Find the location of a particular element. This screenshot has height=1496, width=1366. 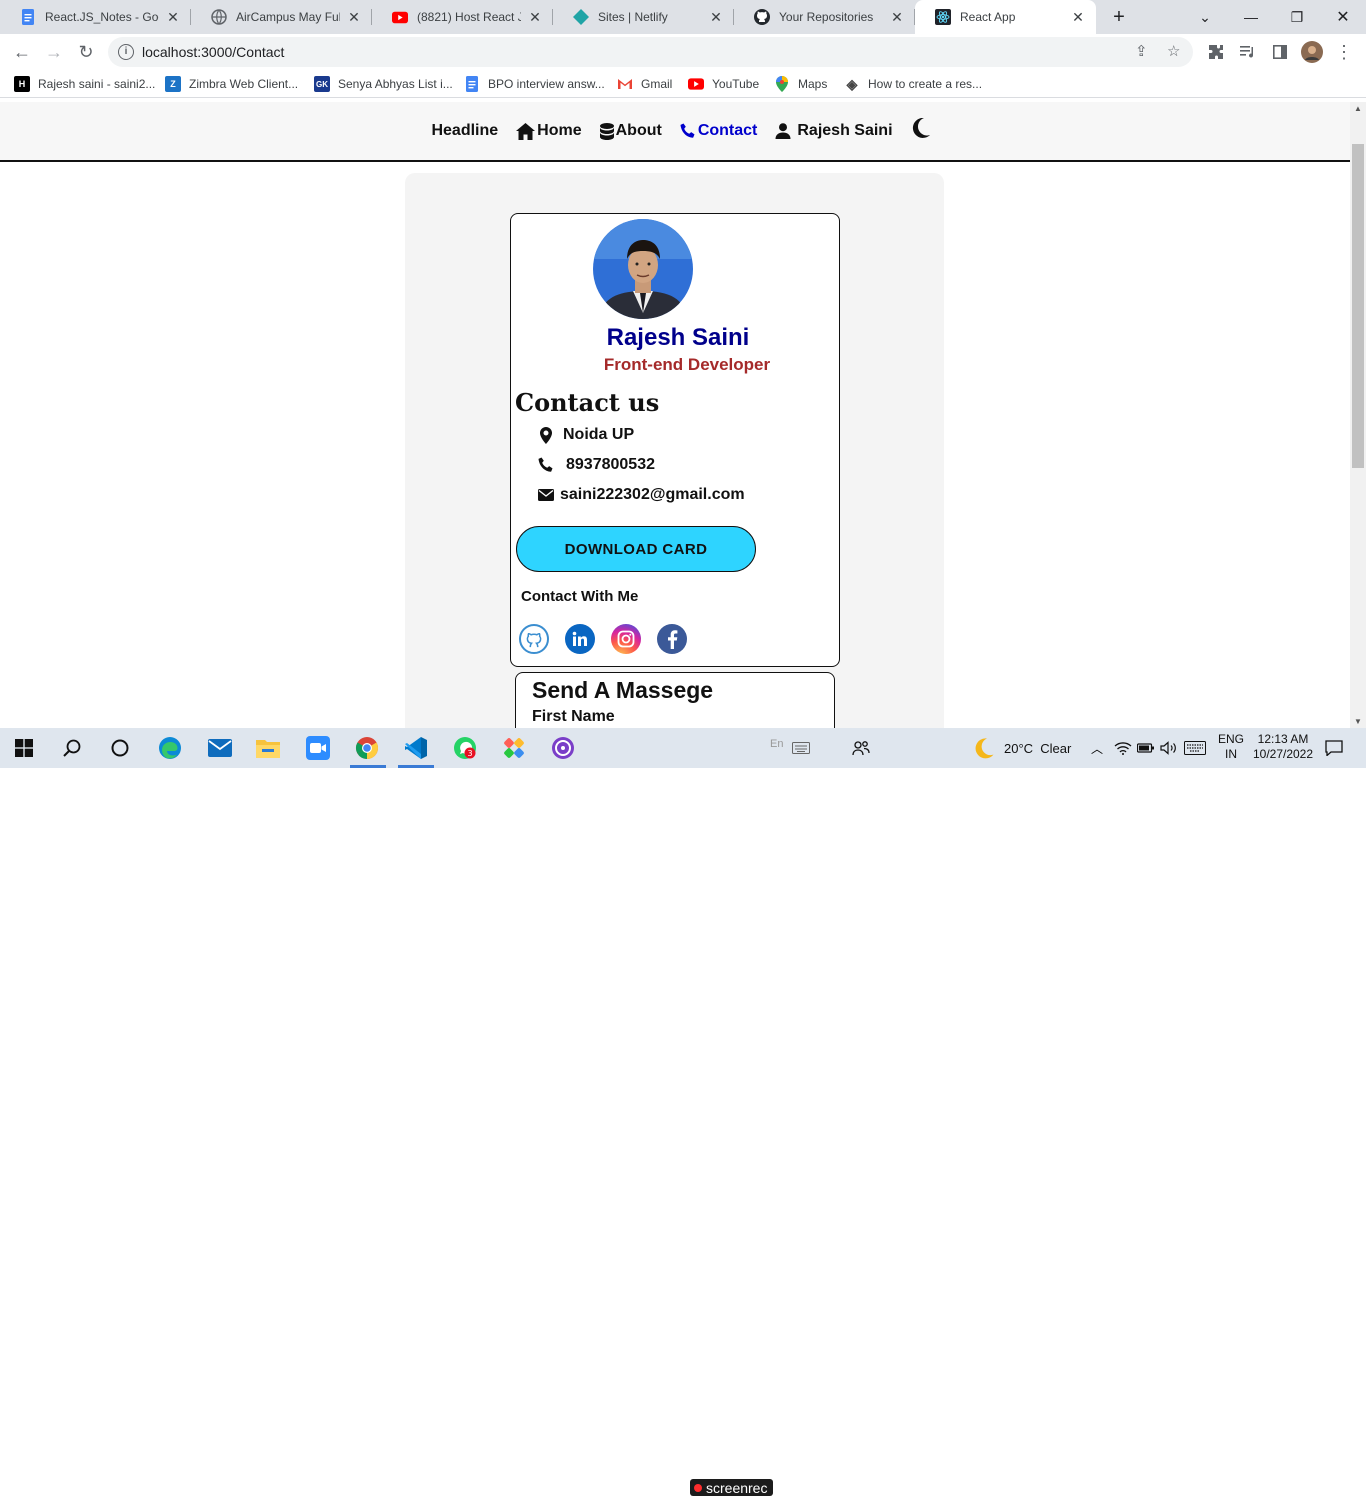

codepen-icon: ◈ is located at coordinates (852, 83).